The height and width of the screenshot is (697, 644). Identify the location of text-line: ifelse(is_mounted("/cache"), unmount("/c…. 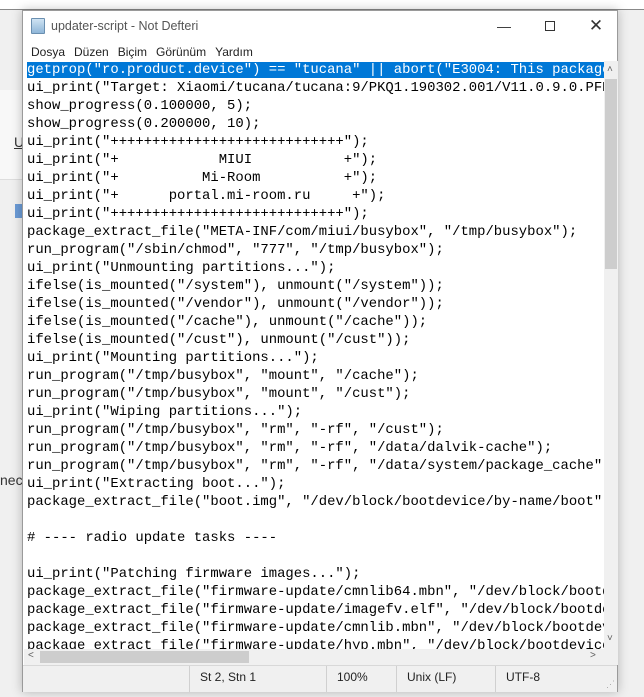
(314, 322).